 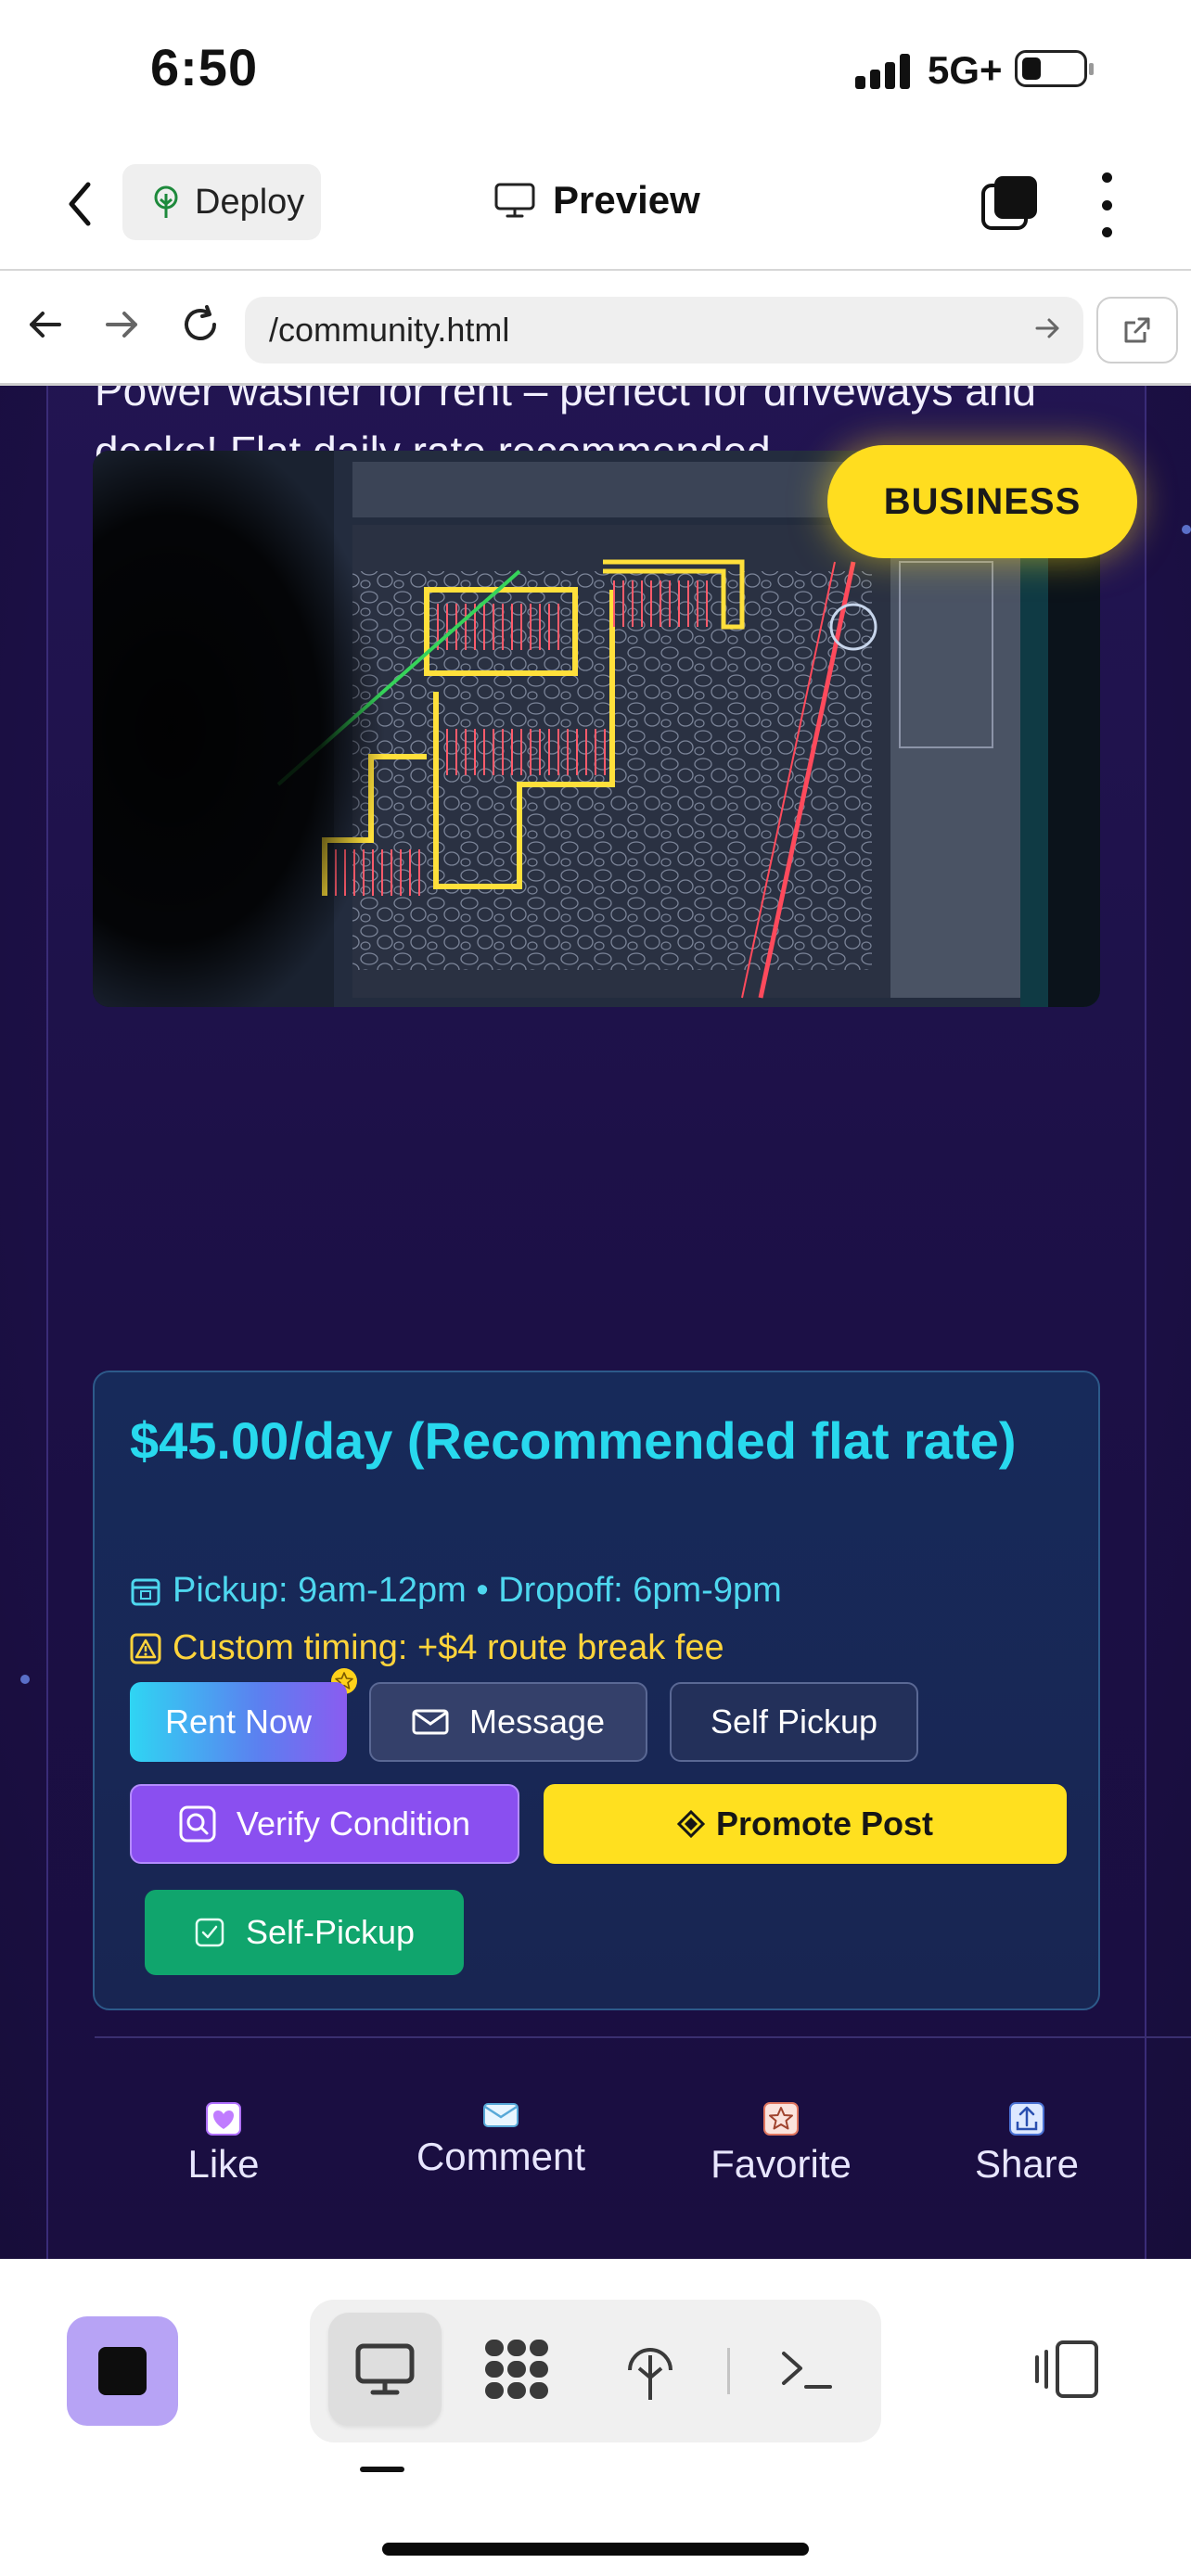 I want to click on self-pickup-alt-button: Self-Pickup, so click(x=304, y=1932).